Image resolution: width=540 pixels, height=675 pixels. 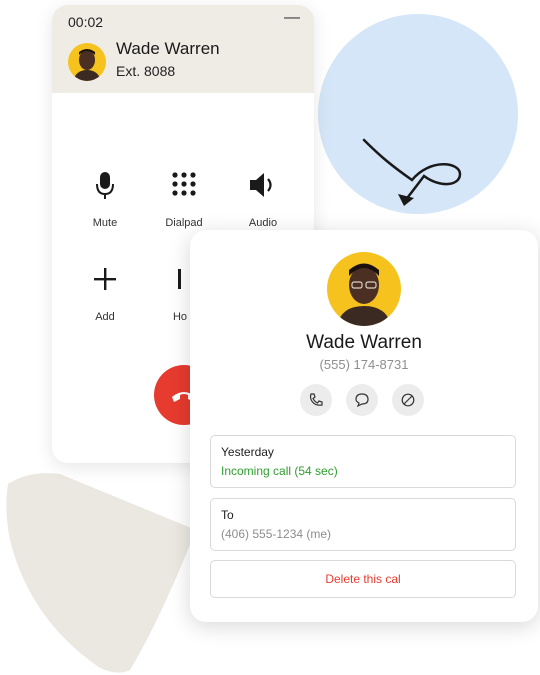 I want to click on add-label: Add, so click(x=105, y=317).